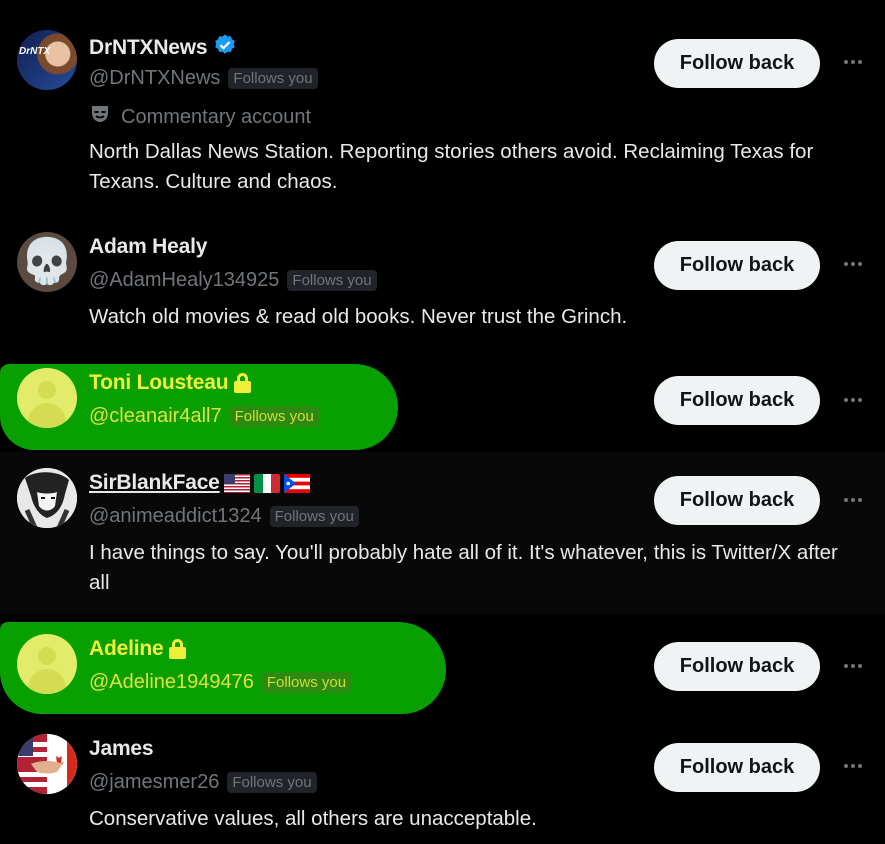  What do you see at coordinates (296, 483) in the screenshot?
I see `puerto-rico-flag-icon` at bounding box center [296, 483].